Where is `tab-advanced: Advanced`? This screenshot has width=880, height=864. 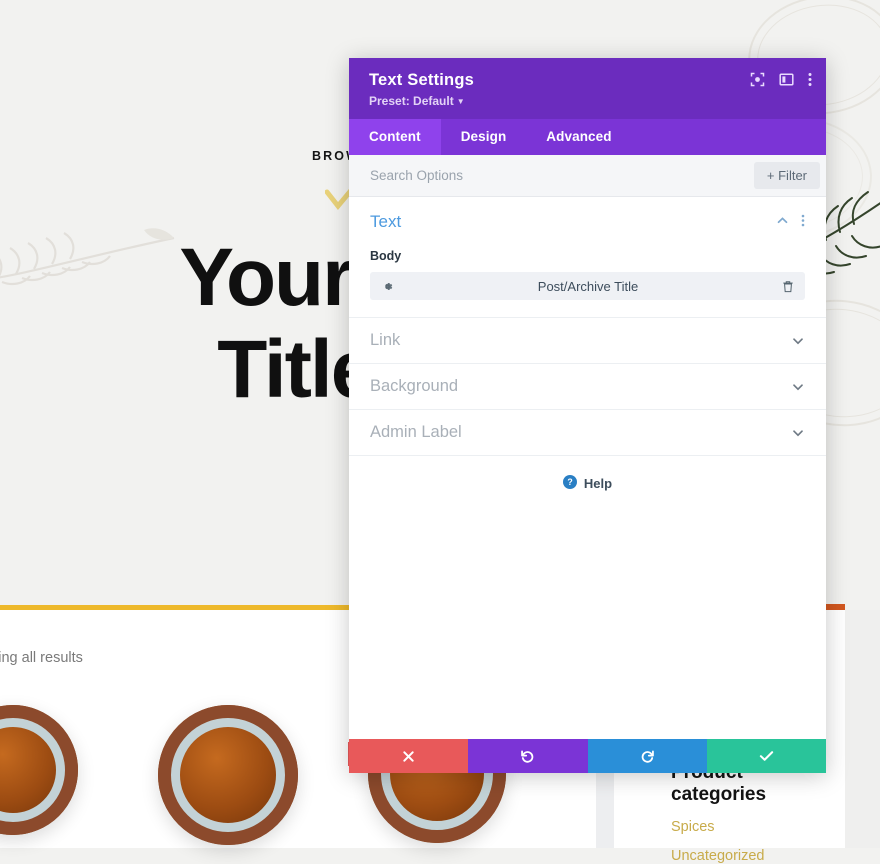 tab-advanced: Advanced is located at coordinates (578, 137).